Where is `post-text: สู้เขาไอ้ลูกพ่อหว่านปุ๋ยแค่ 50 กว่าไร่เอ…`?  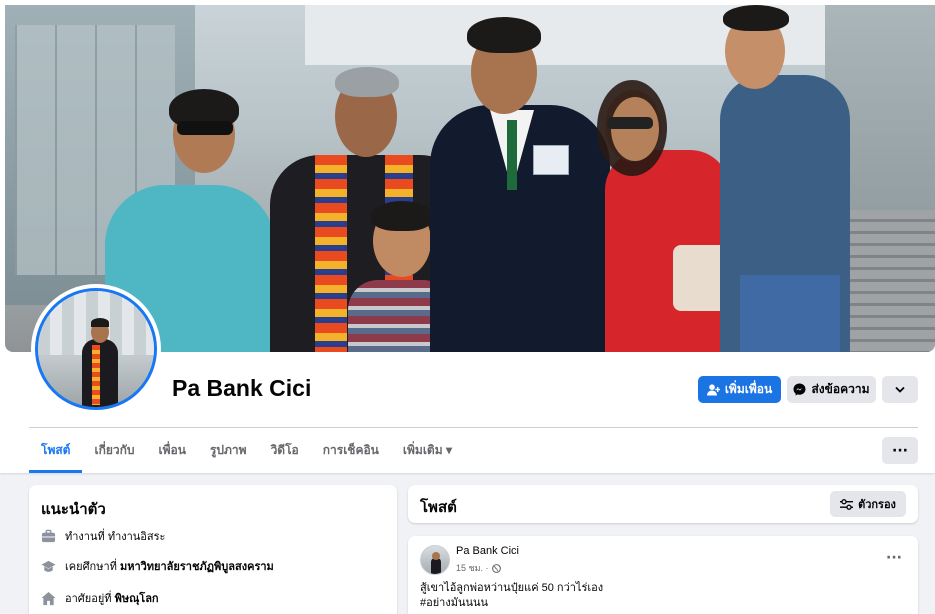 post-text: สู้เขาไอ้ลูกพ่อหว่านปุ๋ยแค่ 50 กว่าไร่เอ… is located at coordinates (511, 596).